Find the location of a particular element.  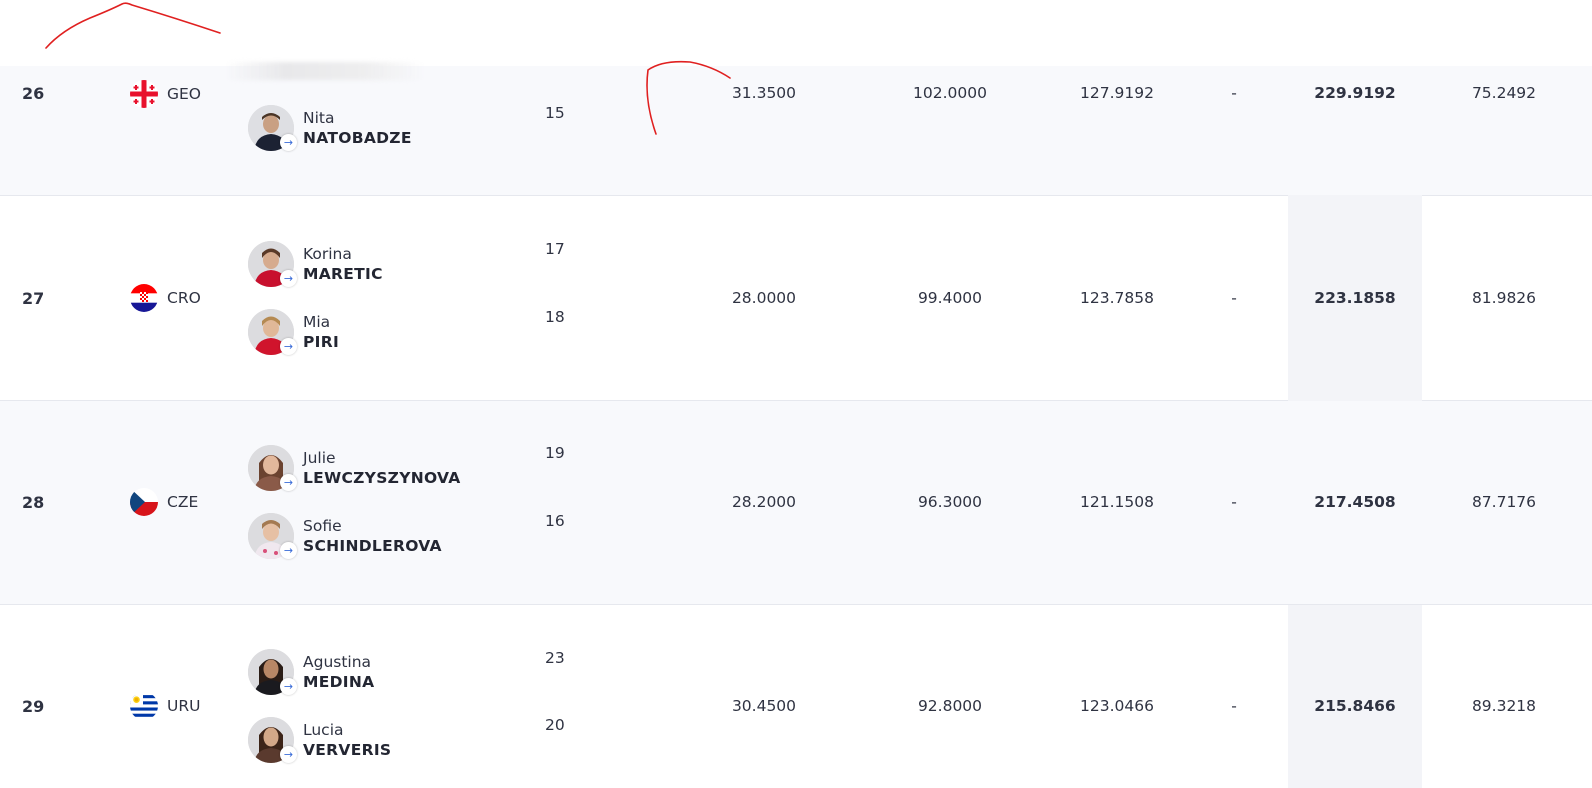

red-pen-annotation is located at coordinates (388, 68).